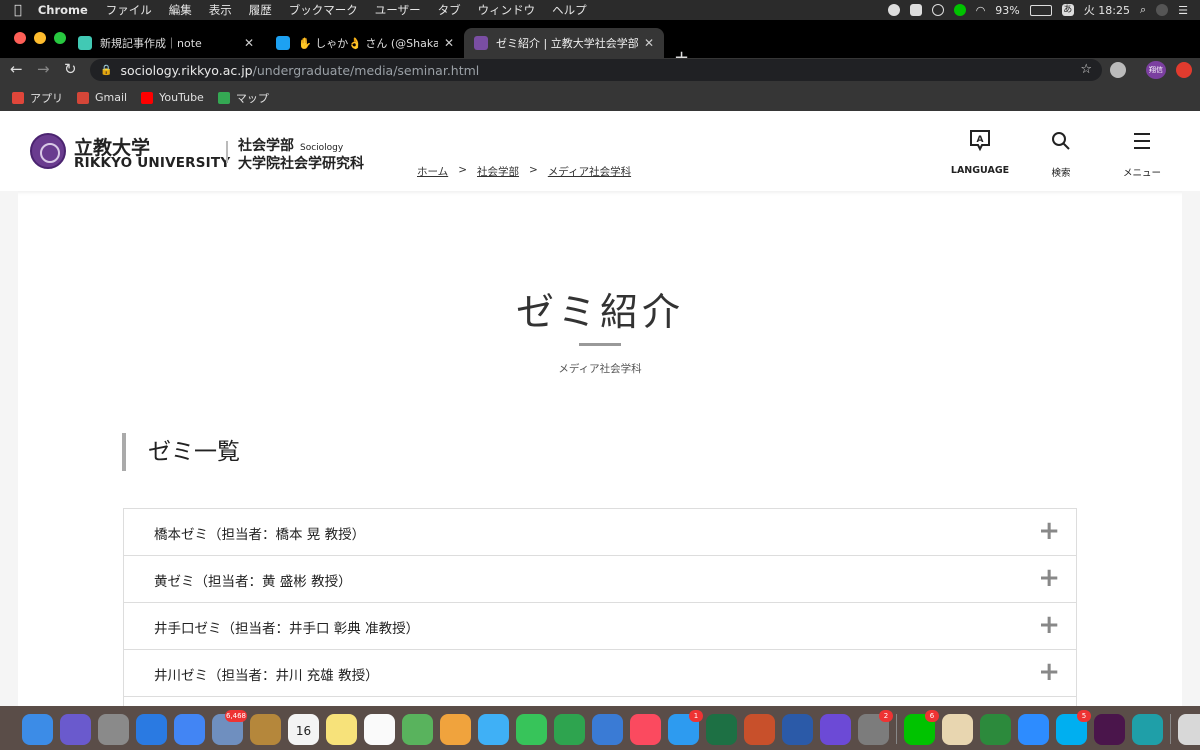  I want to click on battery-percent: 93%, so click(1007, 10).